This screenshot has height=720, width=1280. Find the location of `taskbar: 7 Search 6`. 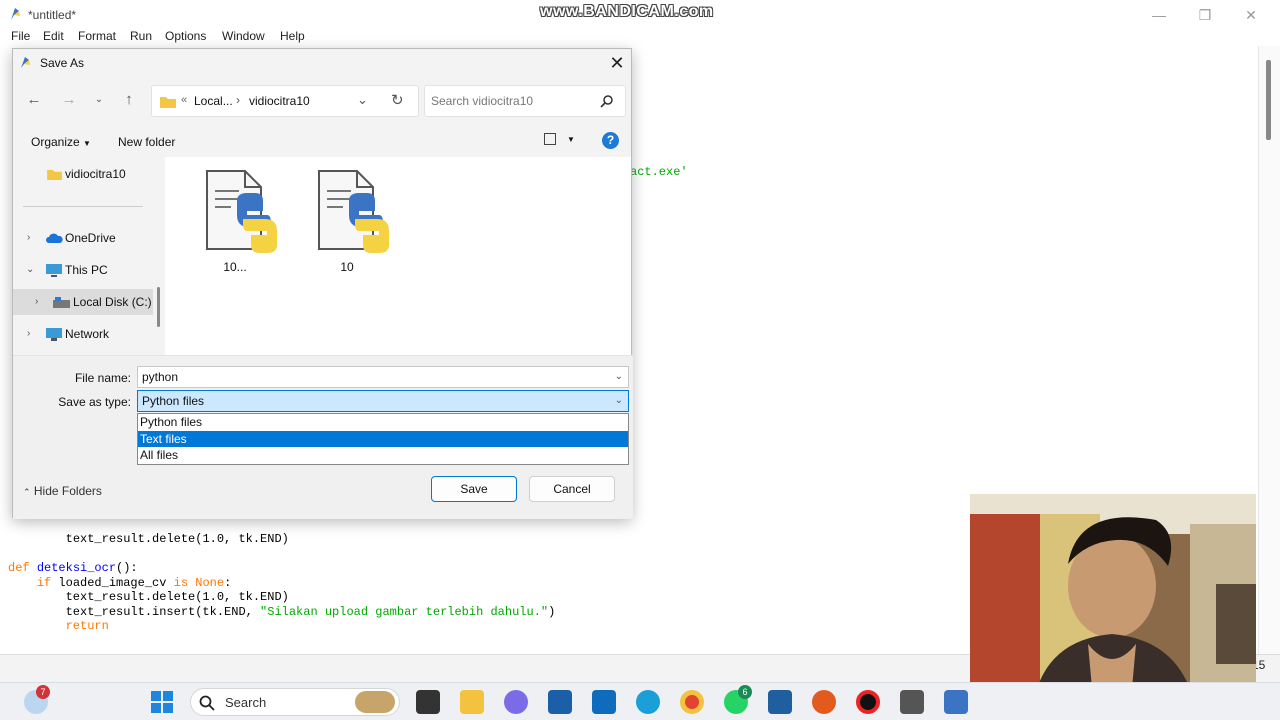

taskbar: 7 Search 6 is located at coordinates (640, 701).